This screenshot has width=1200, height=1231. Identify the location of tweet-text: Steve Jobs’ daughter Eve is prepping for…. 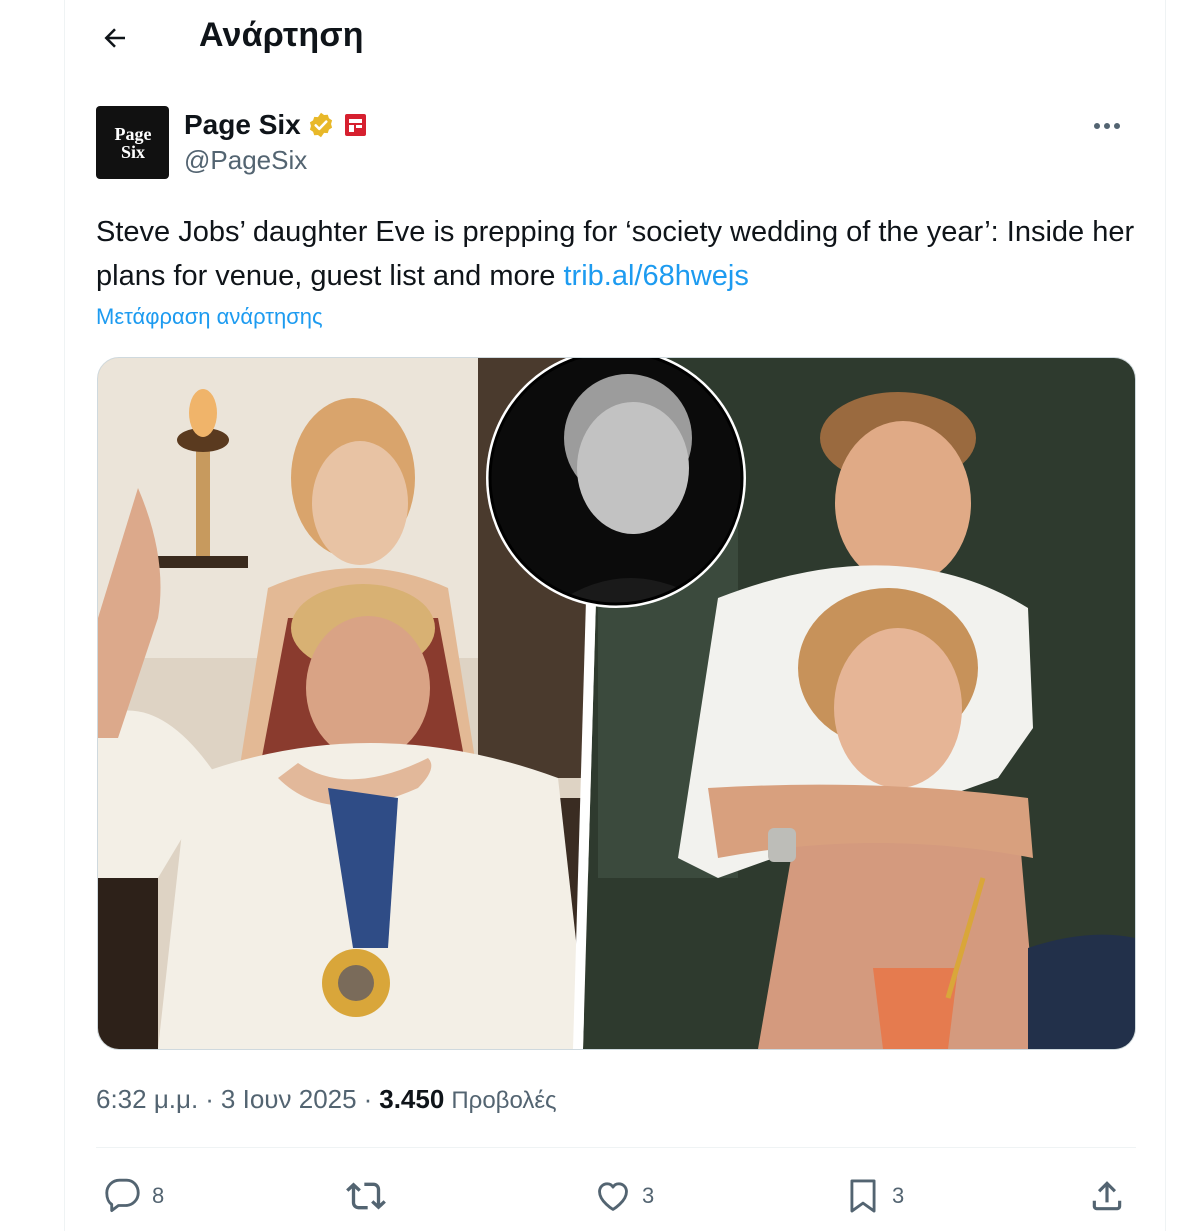
(616, 254).